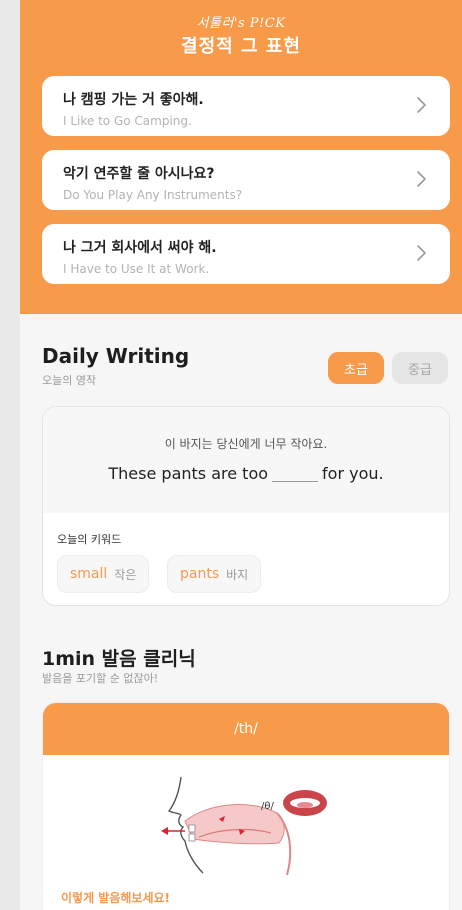 This screenshot has height=910, width=462. Describe the element at coordinates (356, 368) in the screenshot. I see `level-beginner-button: 초급` at that location.